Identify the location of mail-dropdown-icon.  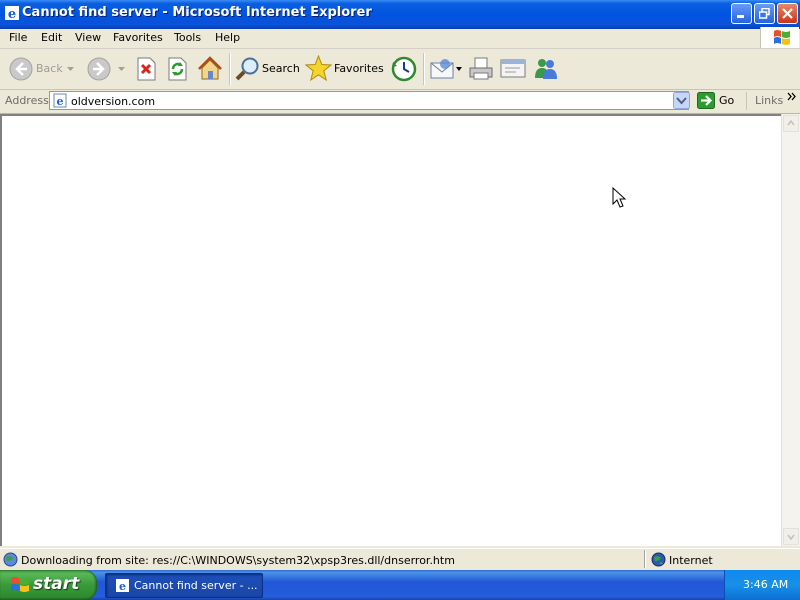
(459, 69).